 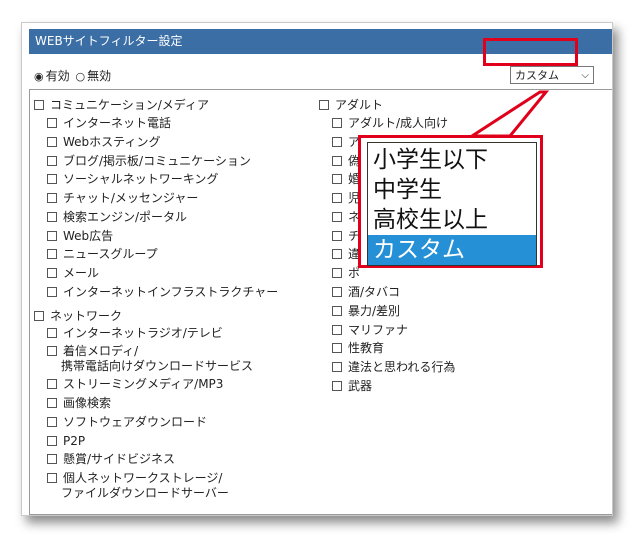 I want to click on option-custom: カスタム, so click(x=452, y=250).